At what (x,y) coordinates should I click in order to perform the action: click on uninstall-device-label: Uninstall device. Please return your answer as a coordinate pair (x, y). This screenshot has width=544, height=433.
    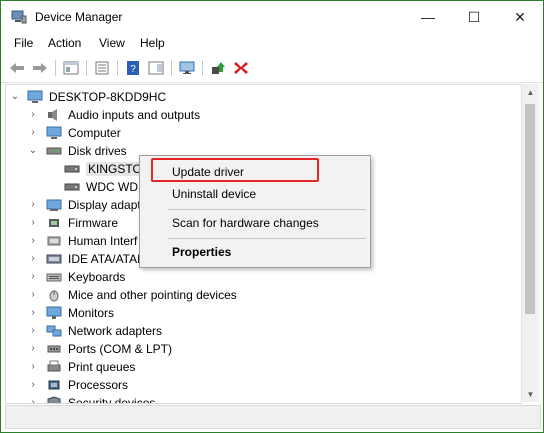
    Looking at the image, I should click on (214, 194).